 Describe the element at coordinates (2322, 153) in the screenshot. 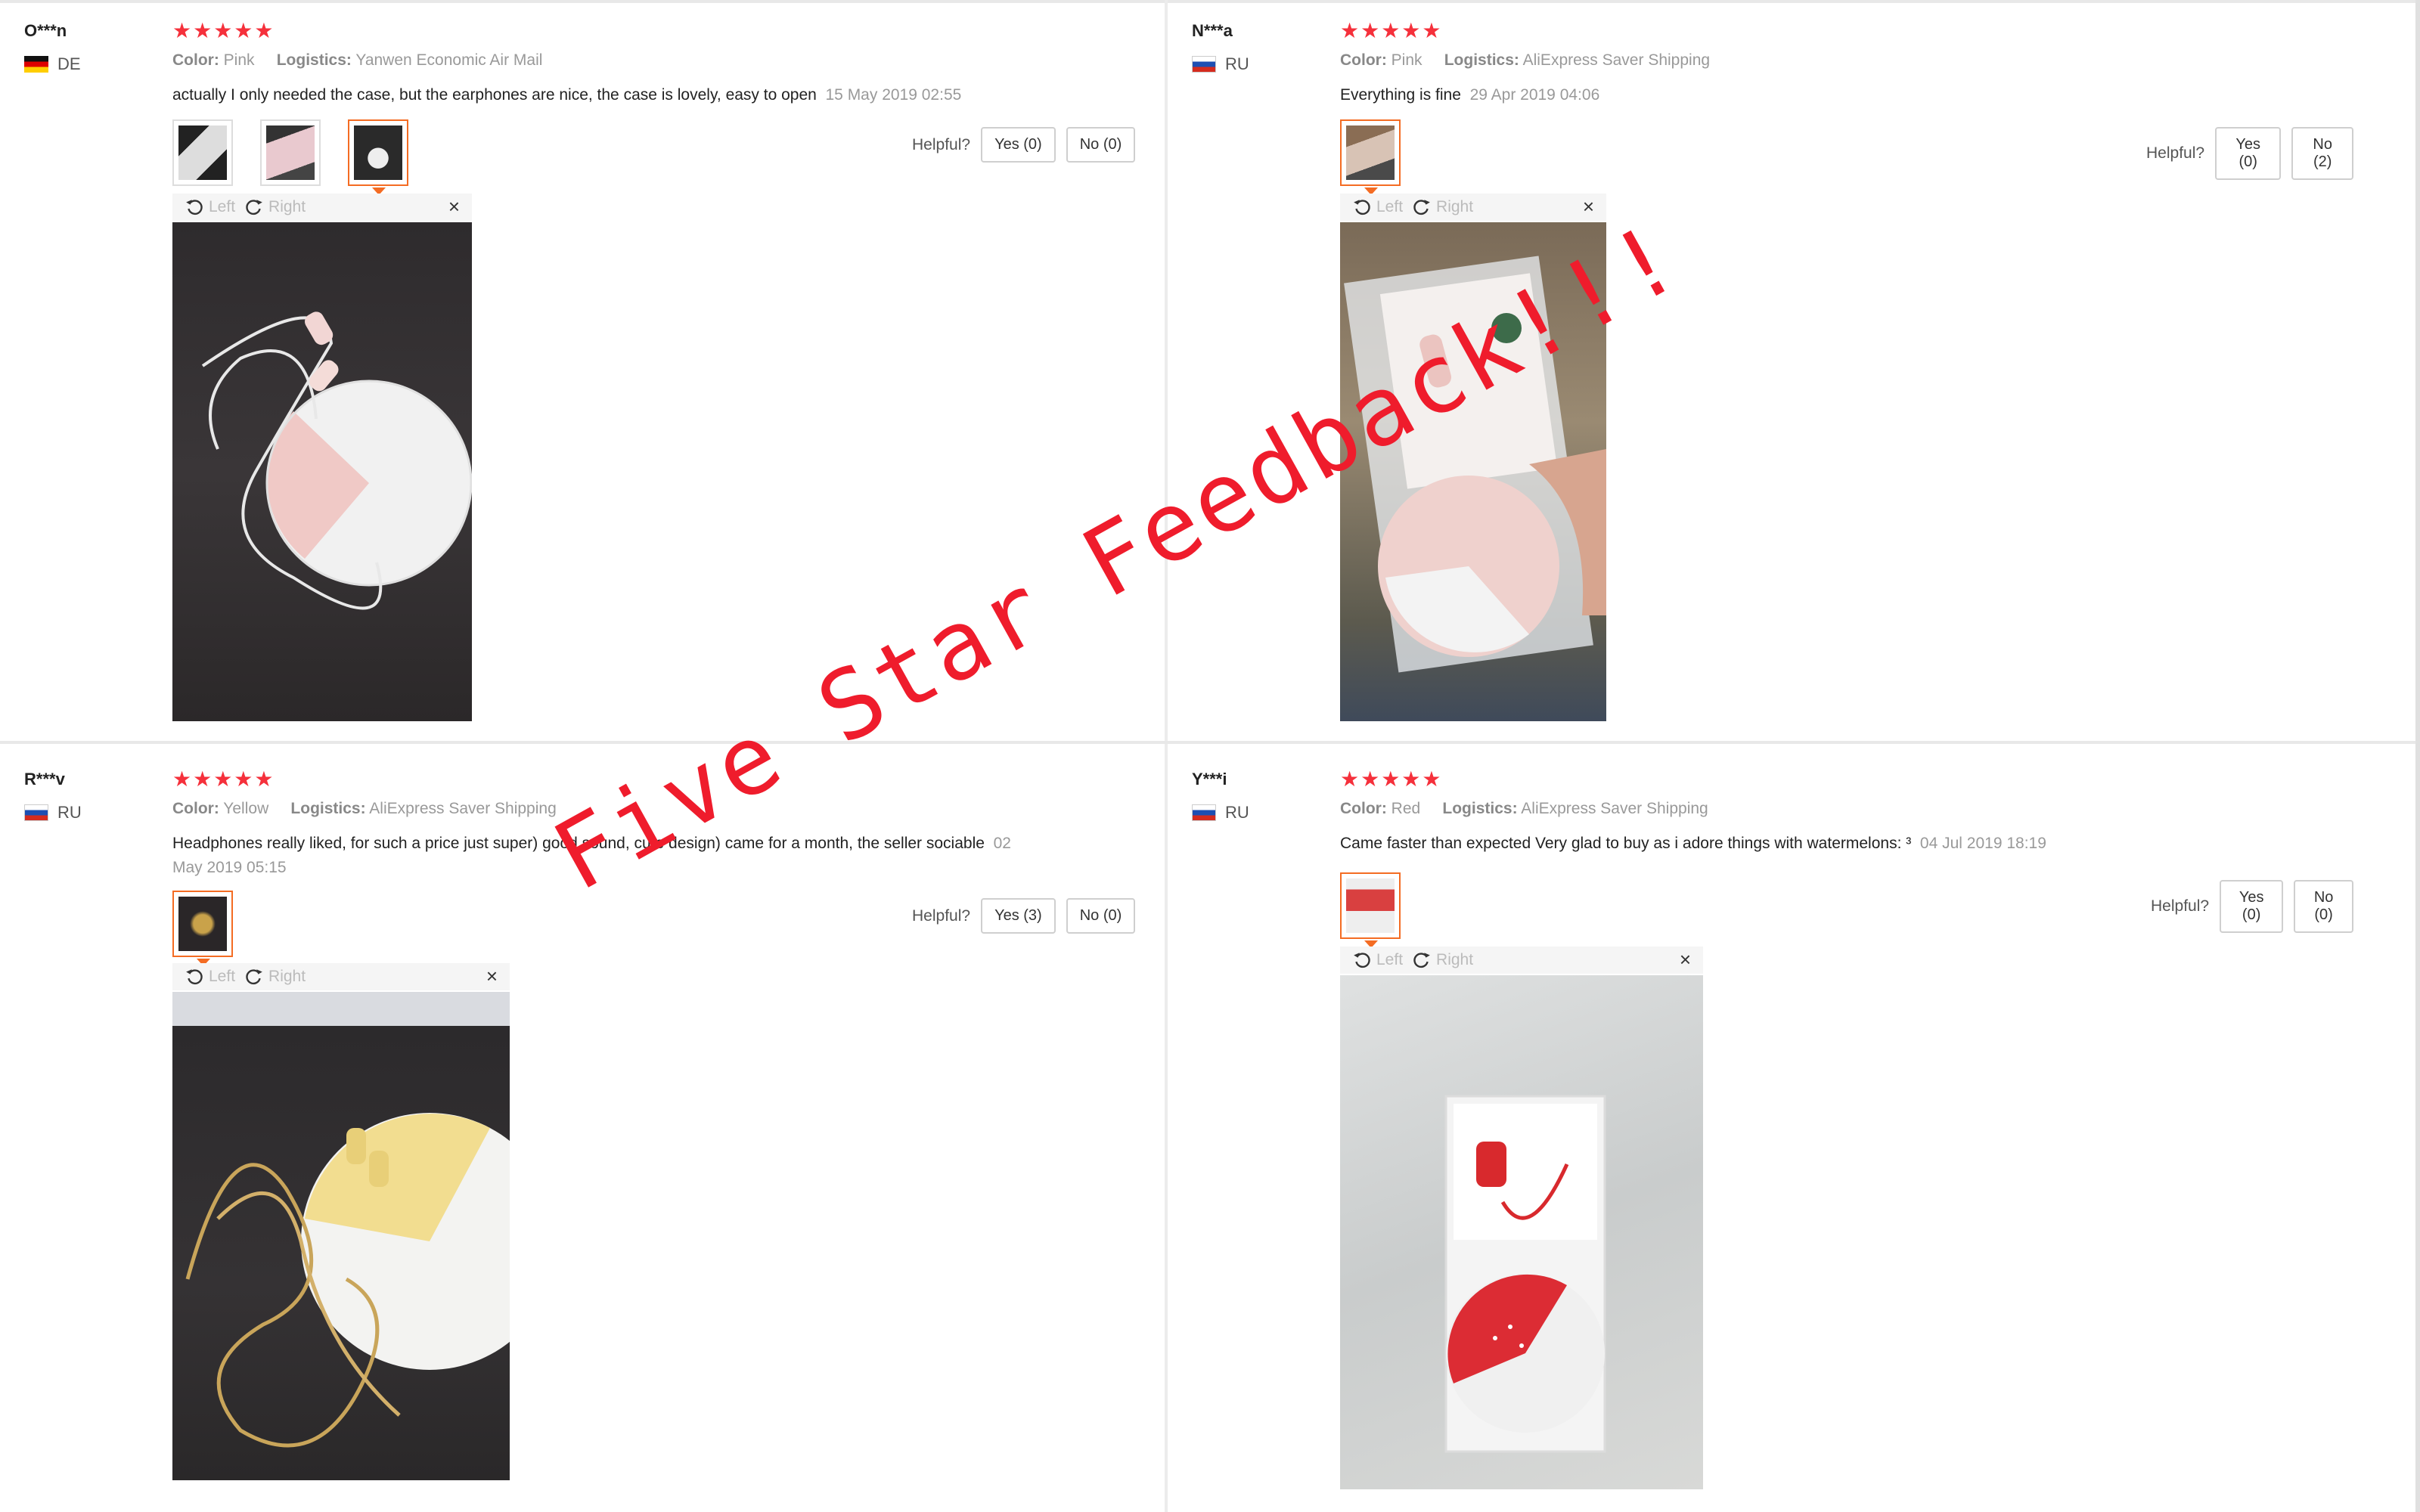

I see `helpful-no-button: No (2)` at that location.